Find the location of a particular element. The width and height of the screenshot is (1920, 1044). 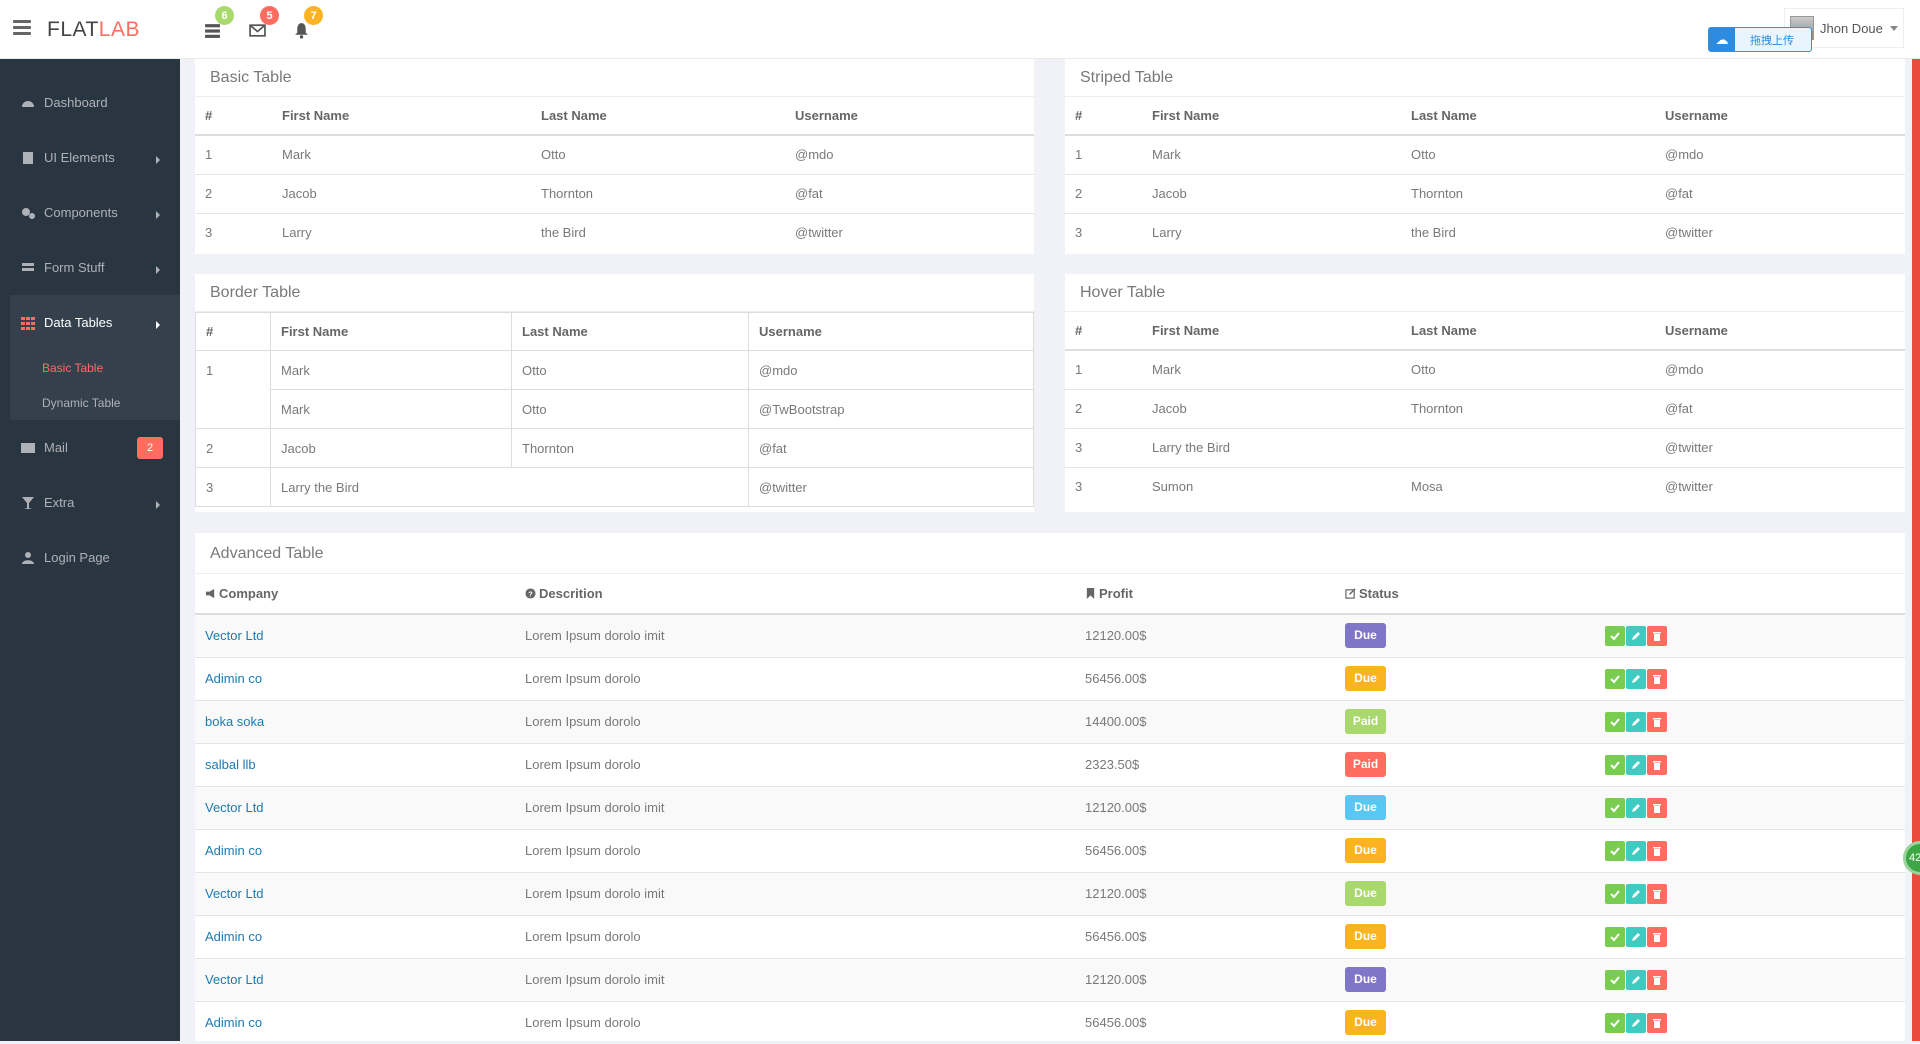

sidebar-item-label: Extra is located at coordinates (59, 502).